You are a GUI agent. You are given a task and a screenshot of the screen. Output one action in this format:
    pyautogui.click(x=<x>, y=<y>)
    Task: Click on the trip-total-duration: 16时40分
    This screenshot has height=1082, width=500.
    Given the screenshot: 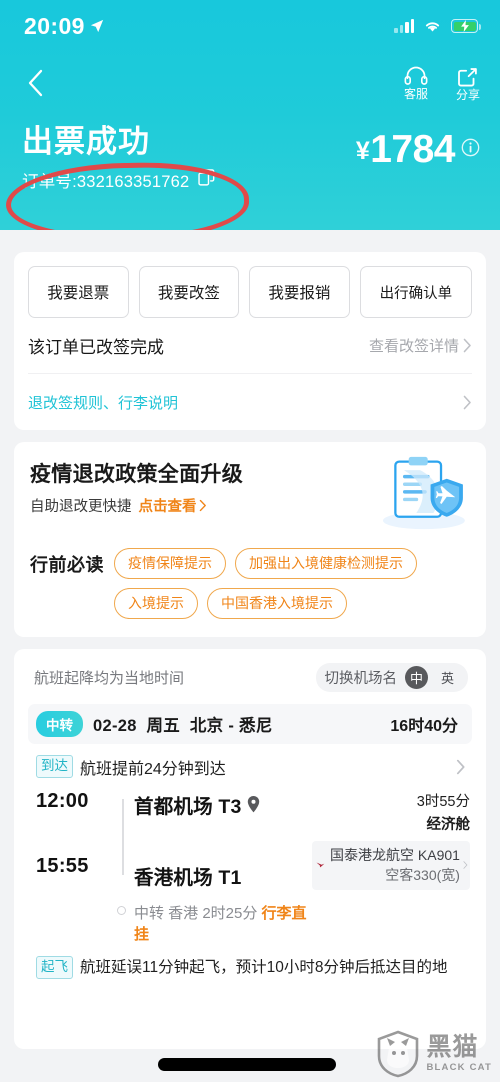 What is the action you would take?
    pyautogui.click(x=424, y=726)
    